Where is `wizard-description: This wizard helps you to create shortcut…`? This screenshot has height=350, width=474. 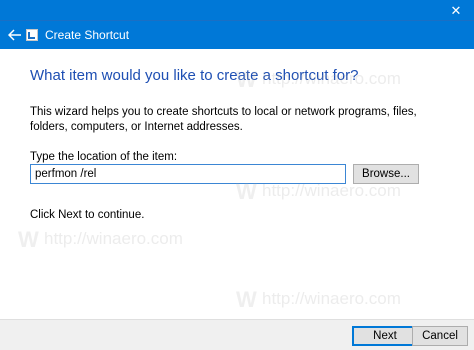 wizard-description: This wizard helps you to create shortcut… is located at coordinates (223, 119).